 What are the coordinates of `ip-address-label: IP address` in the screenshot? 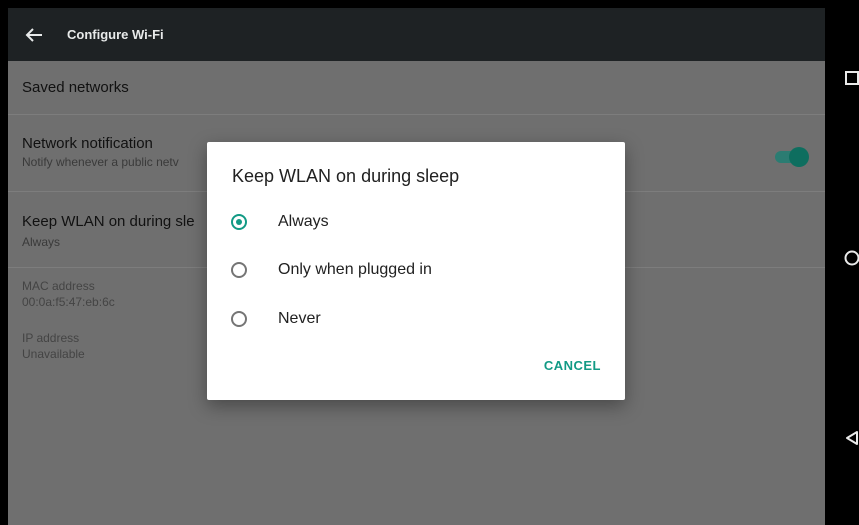 It's located at (51, 338).